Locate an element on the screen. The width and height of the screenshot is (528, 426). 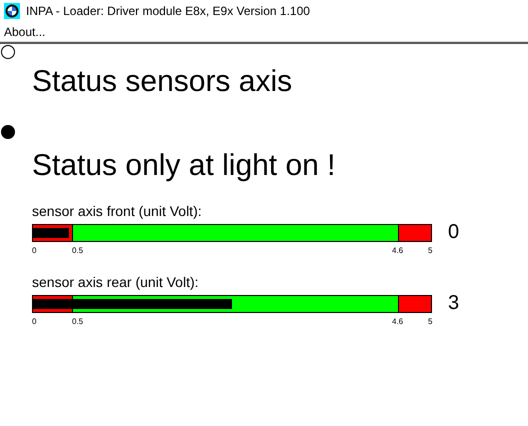
gauge-zone is located at coordinates (415, 304).